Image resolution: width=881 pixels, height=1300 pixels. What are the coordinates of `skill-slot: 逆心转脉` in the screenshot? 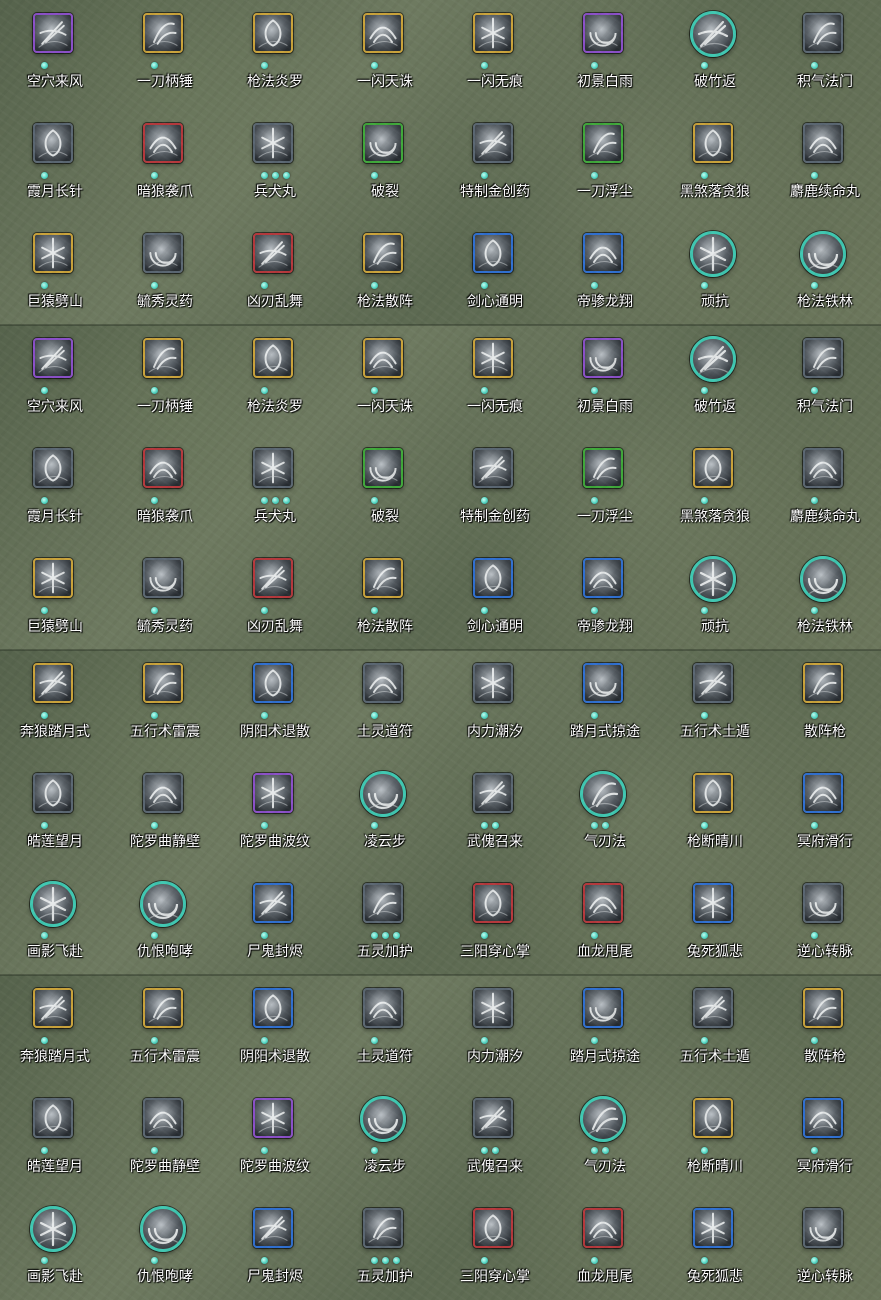 It's located at (825, 922).